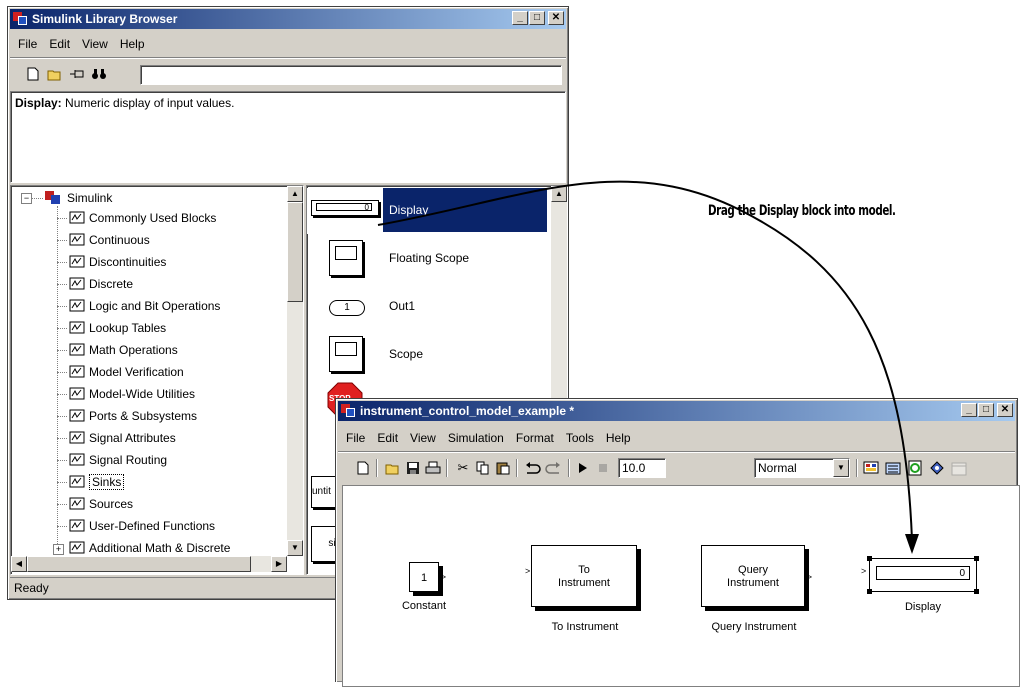 The image size is (1020, 687). I want to click on tree-item-math-operations: Math Operations, so click(149, 350).